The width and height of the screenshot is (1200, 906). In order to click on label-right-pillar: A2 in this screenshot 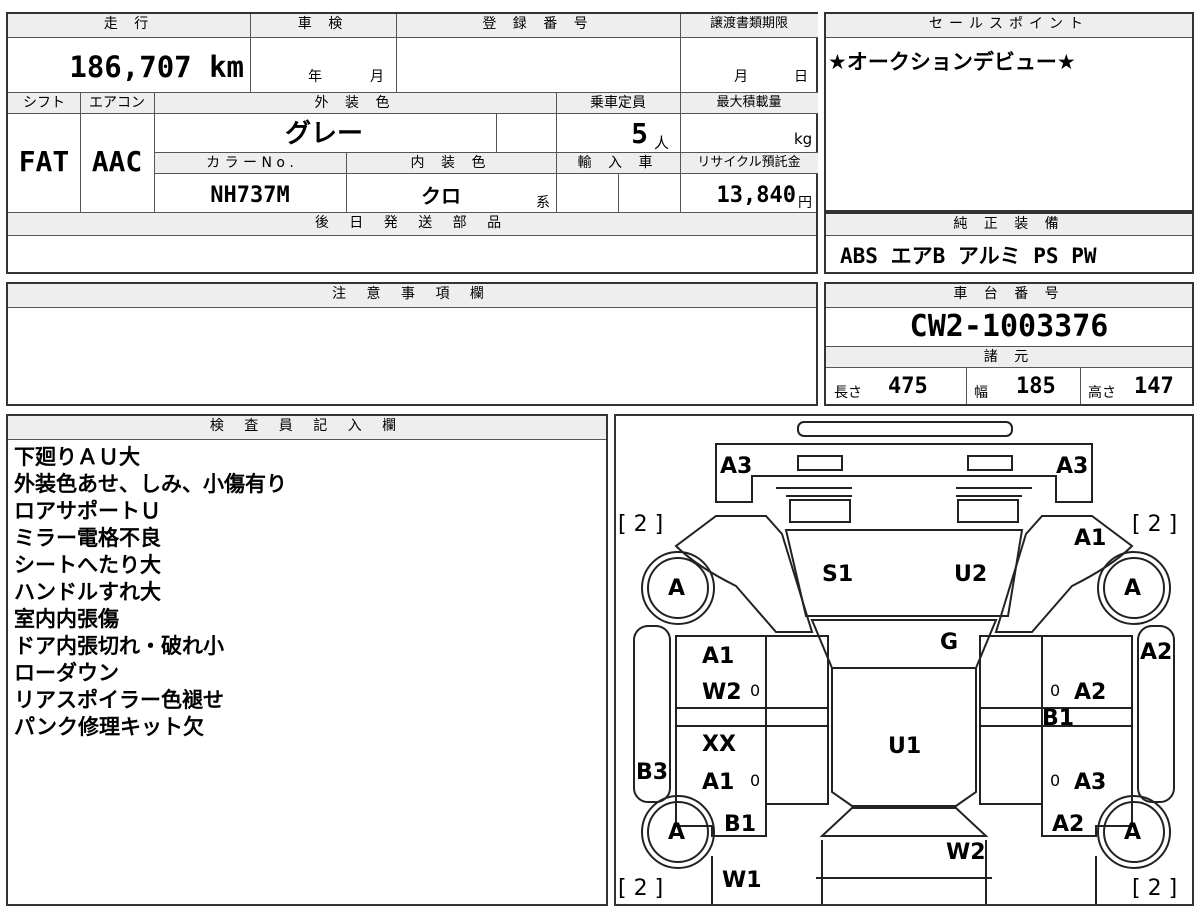, I will do `click(1156, 652)`.